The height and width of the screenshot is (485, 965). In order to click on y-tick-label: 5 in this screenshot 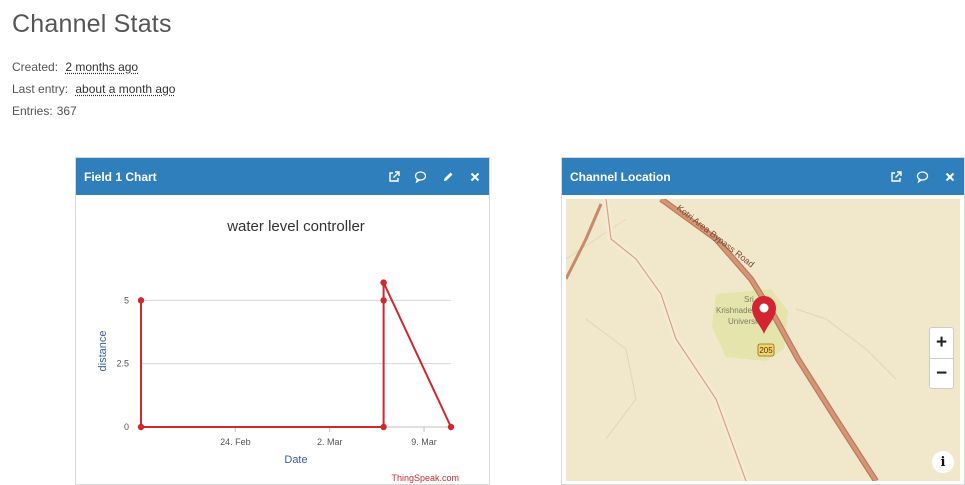, I will do `click(126, 300)`.